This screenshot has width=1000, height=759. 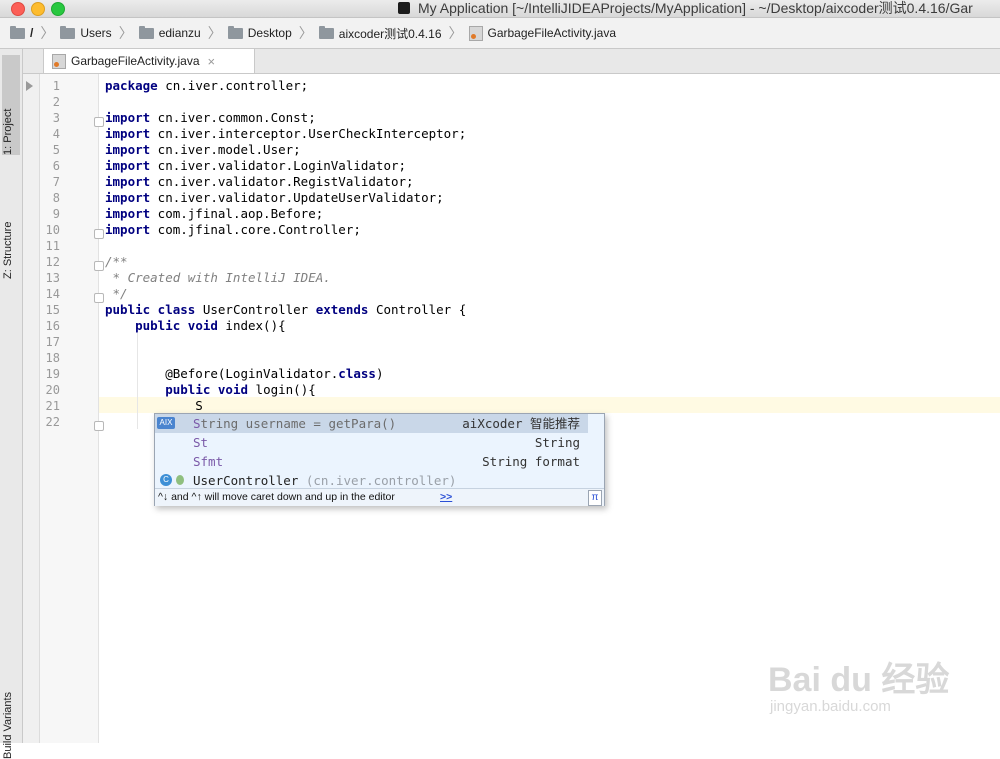 What do you see at coordinates (212, 61) in the screenshot?
I see `close-icon: ×` at bounding box center [212, 61].